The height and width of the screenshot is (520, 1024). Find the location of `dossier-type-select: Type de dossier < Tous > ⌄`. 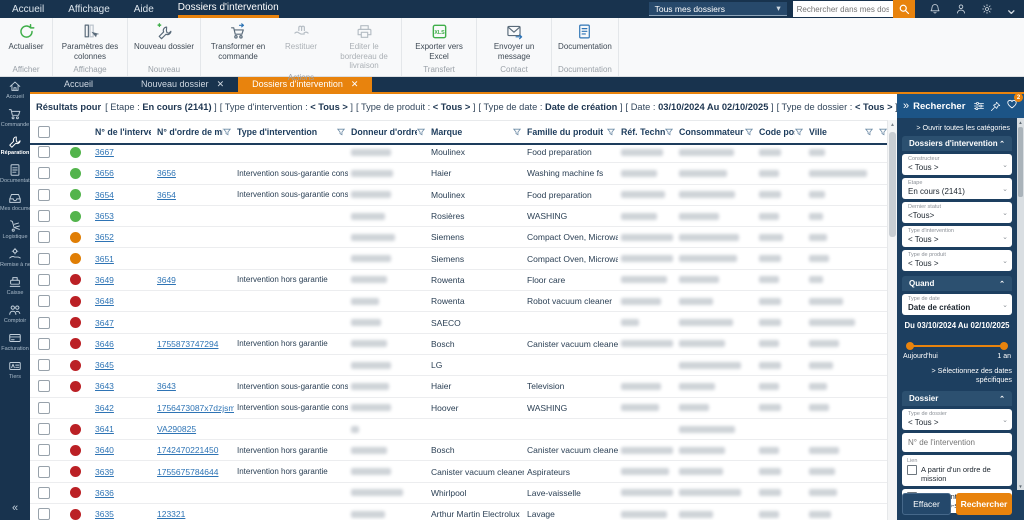

dossier-type-select: Type de dossier < Tous > ⌄ is located at coordinates (957, 419).